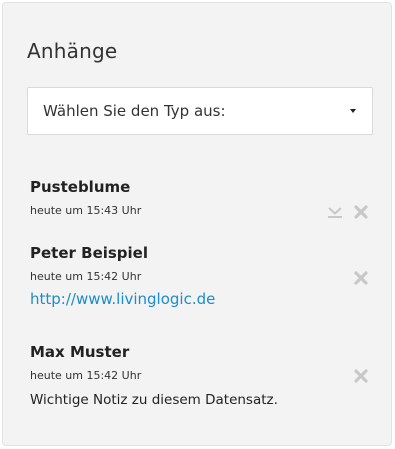 The width and height of the screenshot is (395, 449). What do you see at coordinates (89, 253) in the screenshot?
I see `attachment-name: Peter Beispiel` at bounding box center [89, 253].